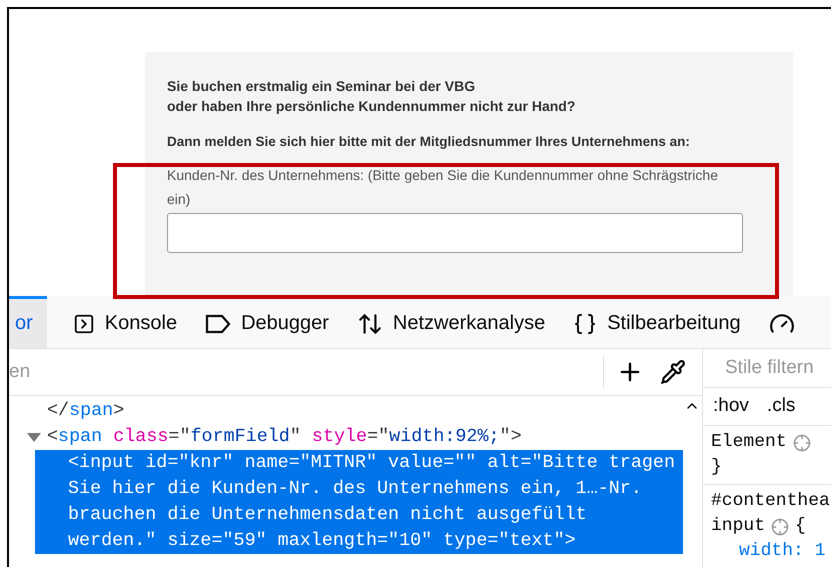 The height and width of the screenshot is (567, 831). Describe the element at coordinates (28, 322) in the screenshot. I see `devtools-tab: or` at that location.